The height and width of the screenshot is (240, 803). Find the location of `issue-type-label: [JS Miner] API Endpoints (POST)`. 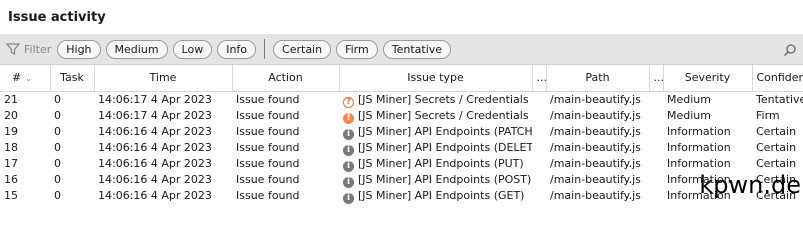

issue-type-label: [JS Miner] API Endpoints (POST) is located at coordinates (445, 179).